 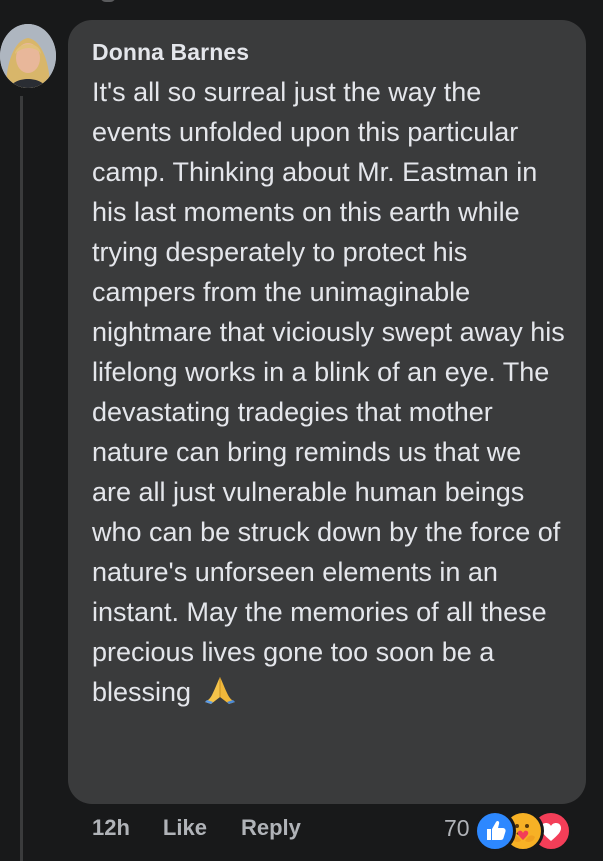 I want to click on like-button: Like, so click(x=185, y=828).